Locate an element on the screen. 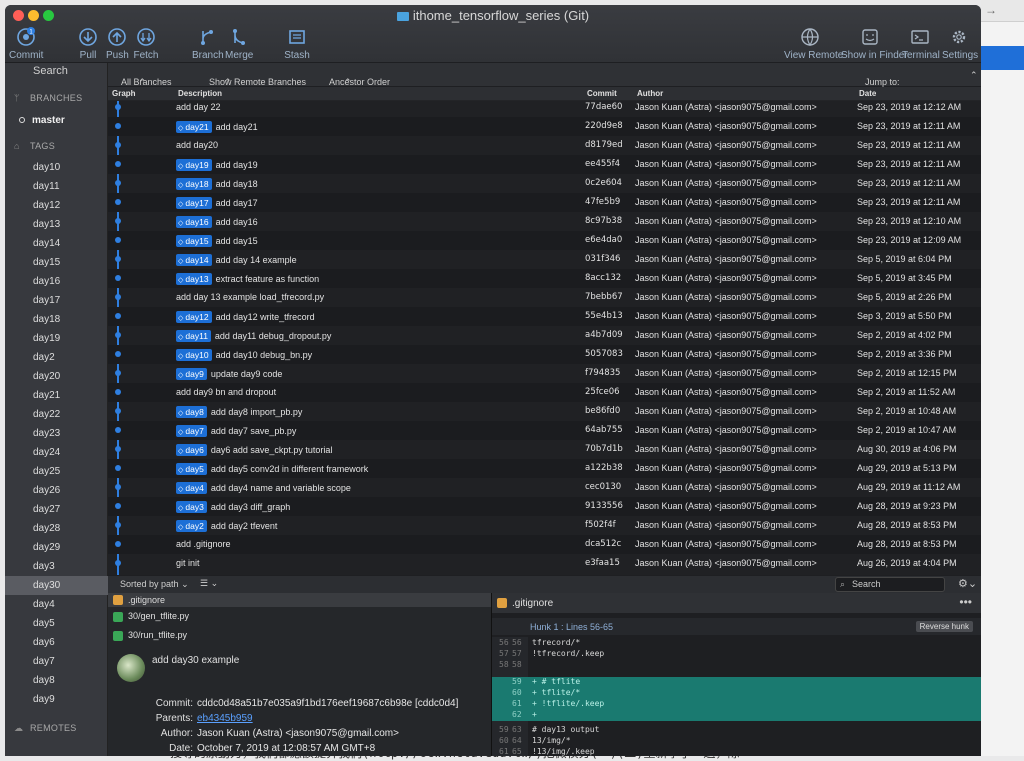 This screenshot has height=761, width=1024. date-column-header: Date is located at coordinates (867, 93).